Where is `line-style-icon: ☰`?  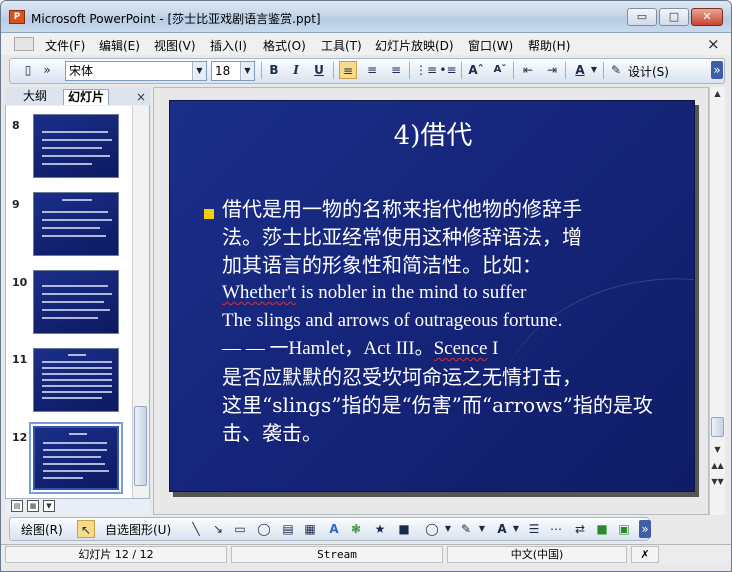
line-style-icon: ☰ is located at coordinates (534, 529).